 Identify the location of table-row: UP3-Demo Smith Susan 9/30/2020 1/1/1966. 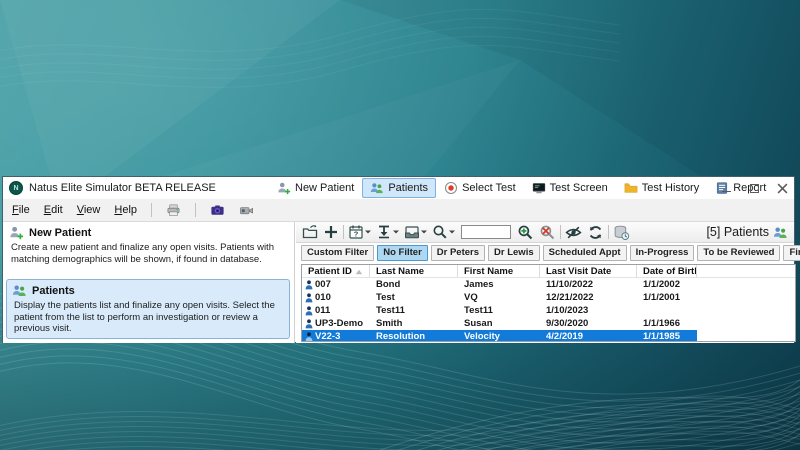
(499, 323).